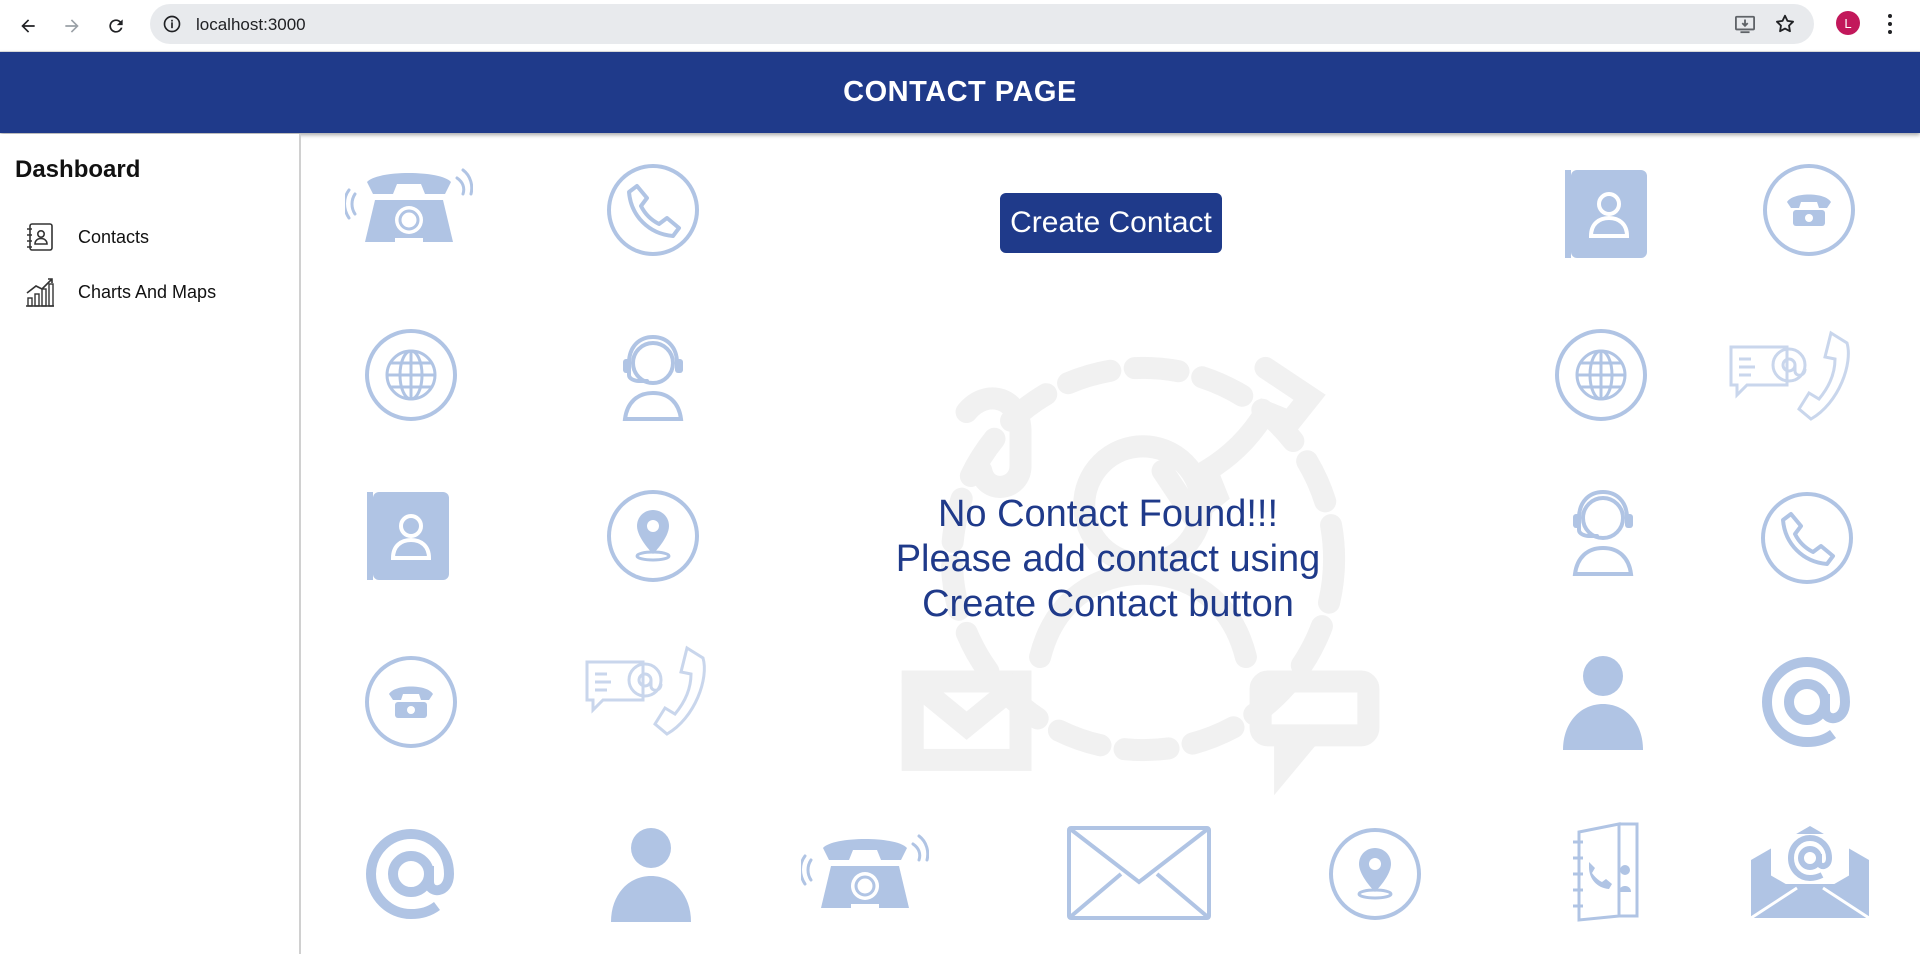  Describe the element at coordinates (1108, 604) in the screenshot. I see `empty-message-line-3: Create Contact button` at that location.